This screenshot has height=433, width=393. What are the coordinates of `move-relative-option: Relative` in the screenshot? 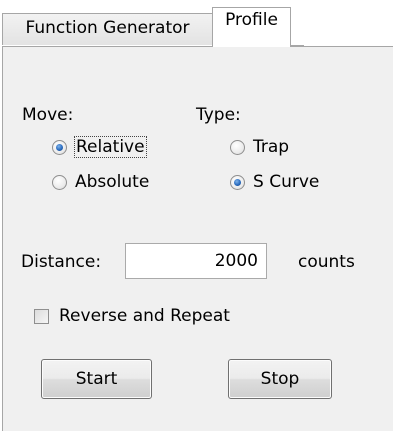 It's located at (99, 147).